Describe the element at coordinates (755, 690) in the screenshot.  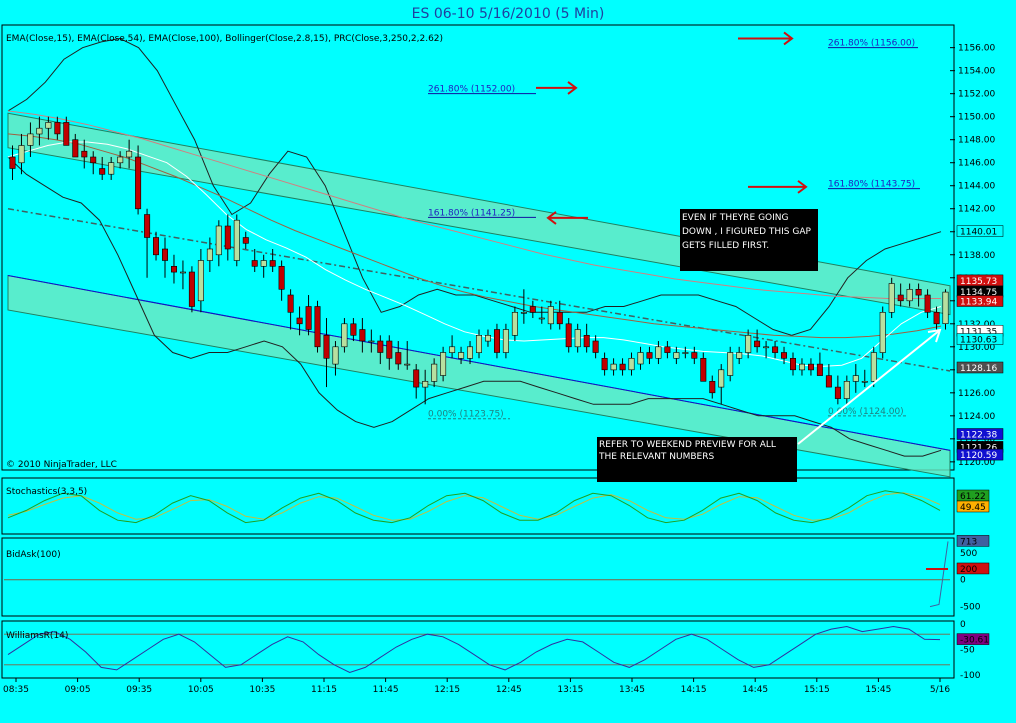
I see `x-tick-label: 14:45` at that location.